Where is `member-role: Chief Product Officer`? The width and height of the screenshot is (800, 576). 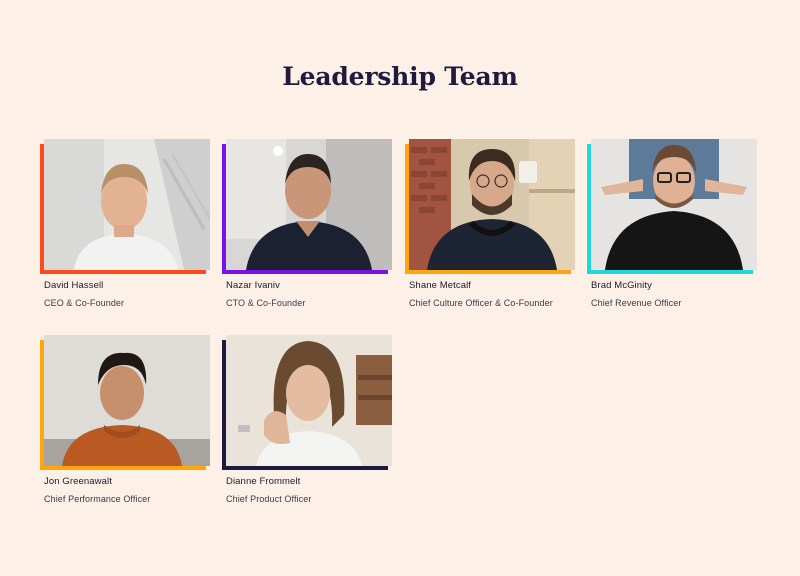 member-role: Chief Product Officer is located at coordinates (269, 499).